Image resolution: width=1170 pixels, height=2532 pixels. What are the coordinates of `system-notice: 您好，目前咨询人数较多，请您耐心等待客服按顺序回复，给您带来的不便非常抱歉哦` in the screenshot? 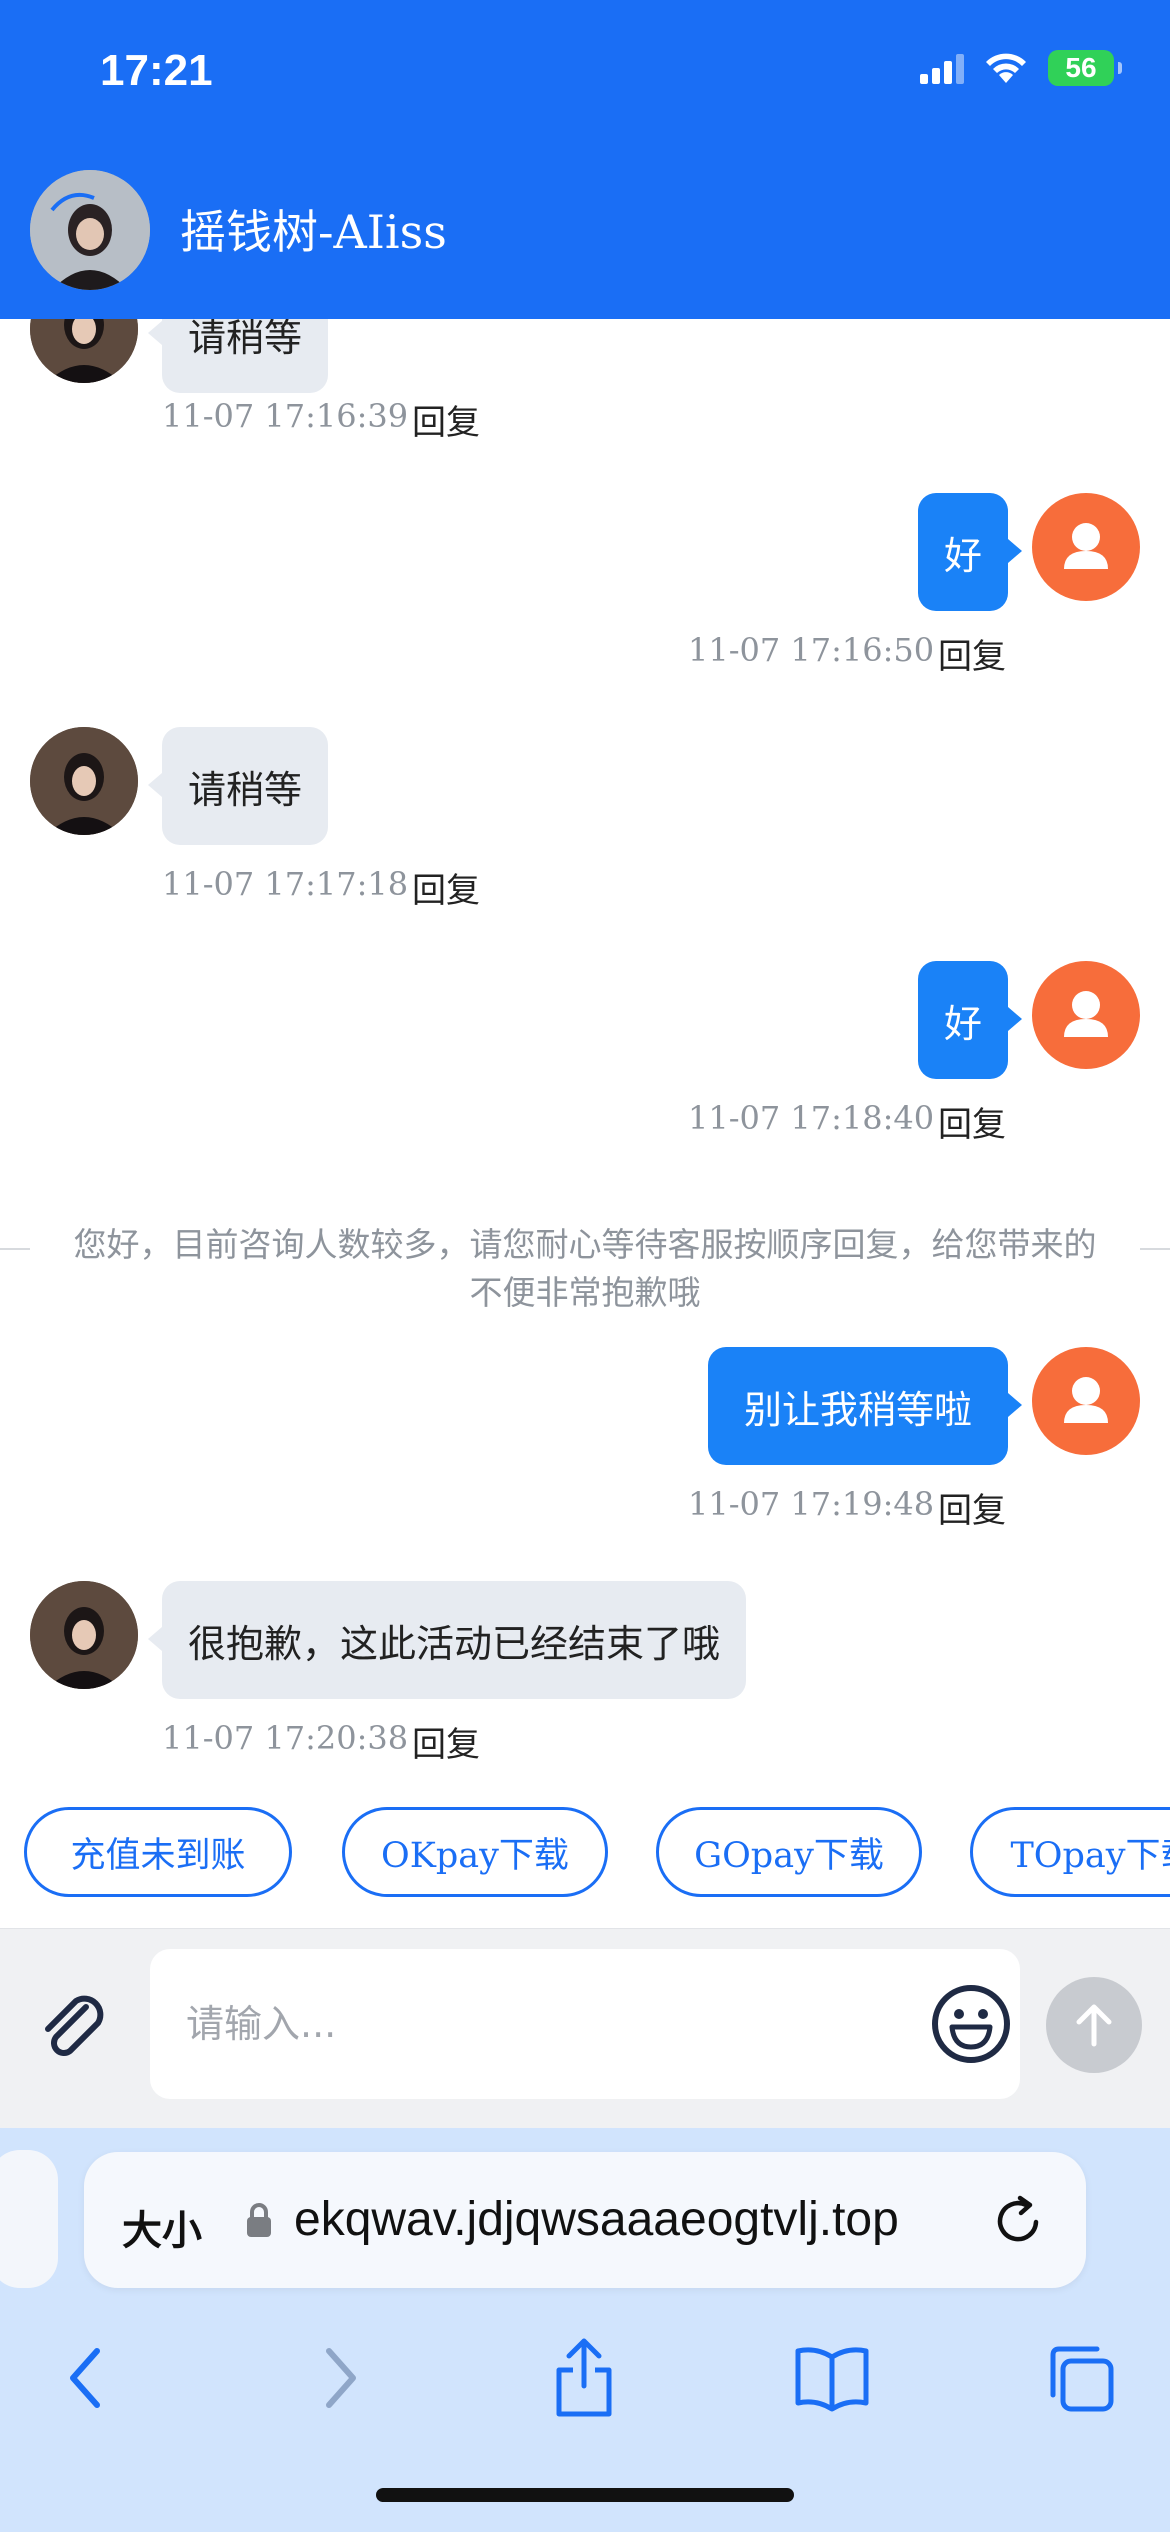 It's located at (585, 1268).